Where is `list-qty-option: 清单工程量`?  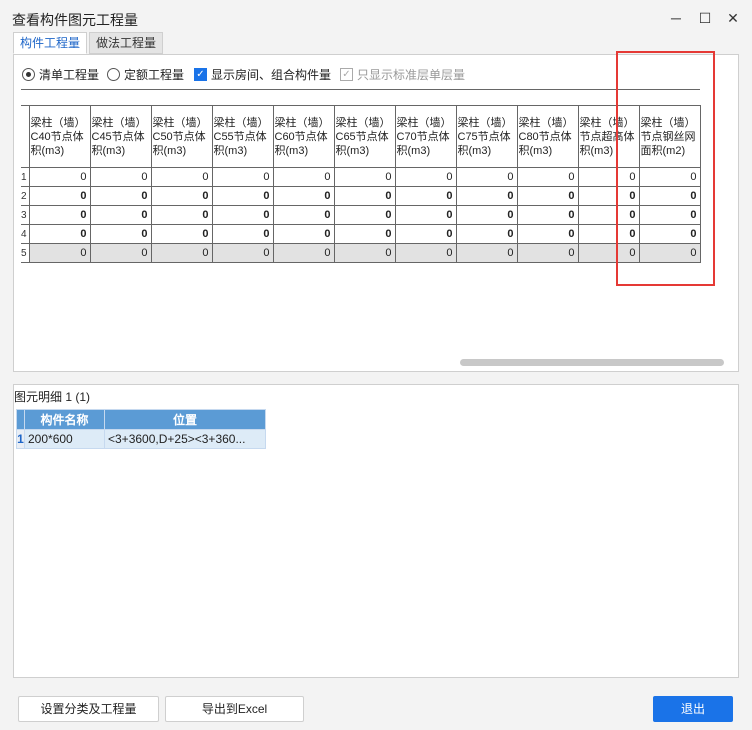 list-qty-option: 清单工程量 is located at coordinates (60, 74).